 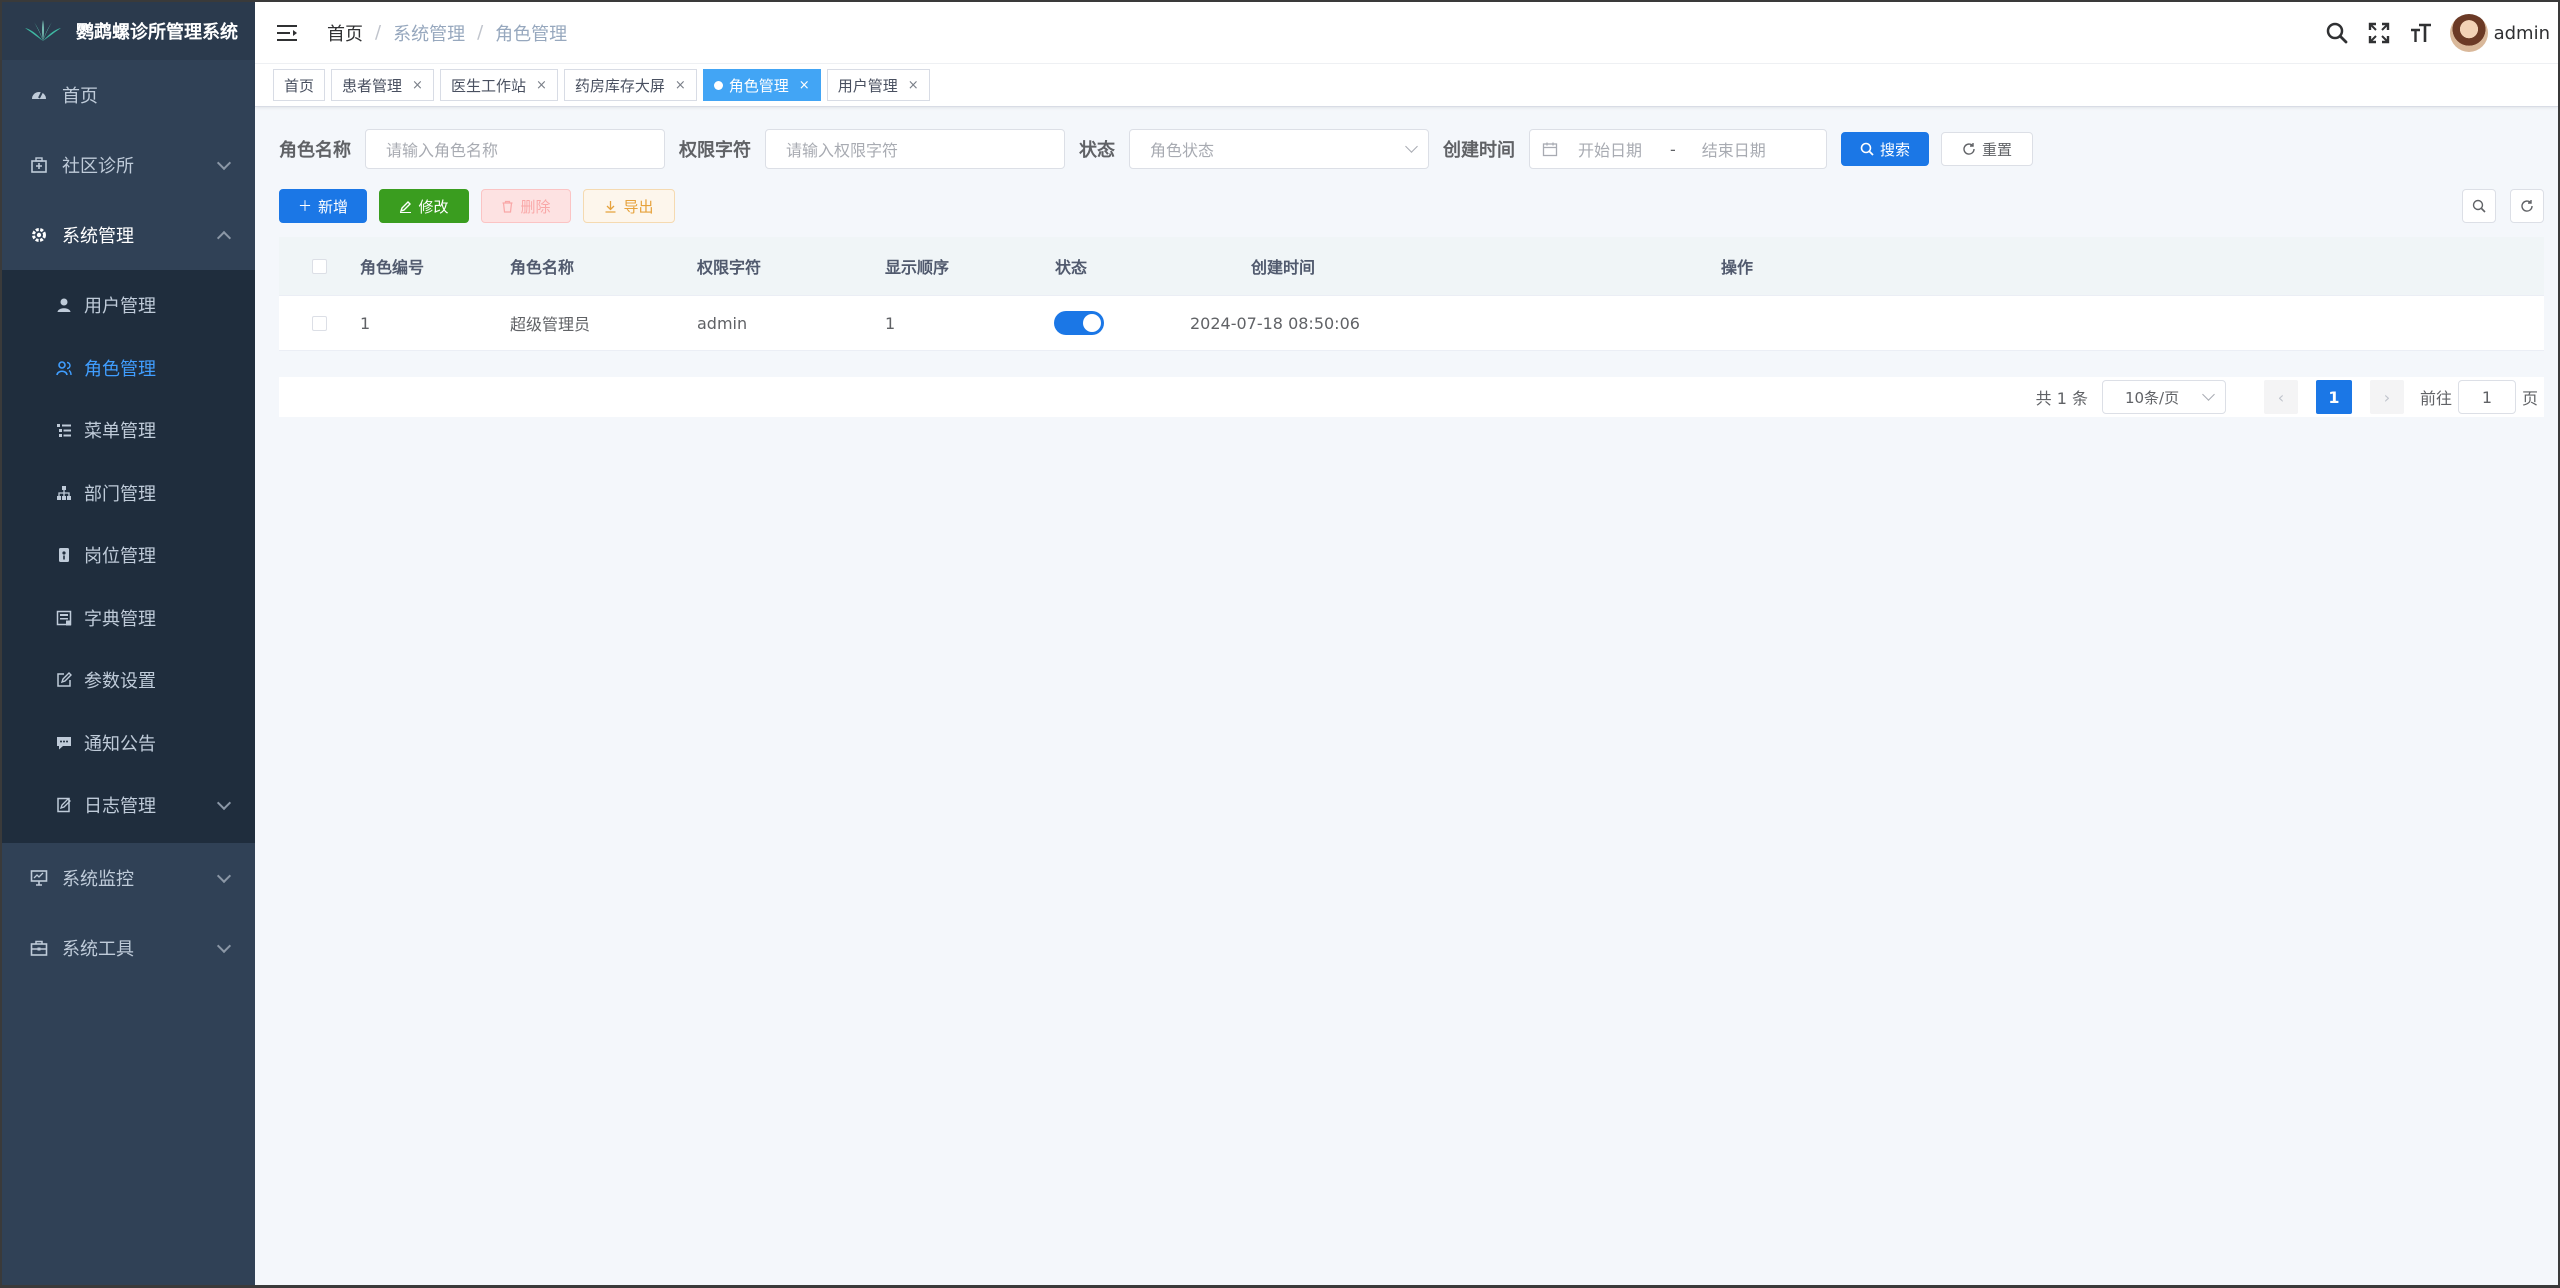 I want to click on delete-button: 删除, so click(x=526, y=206).